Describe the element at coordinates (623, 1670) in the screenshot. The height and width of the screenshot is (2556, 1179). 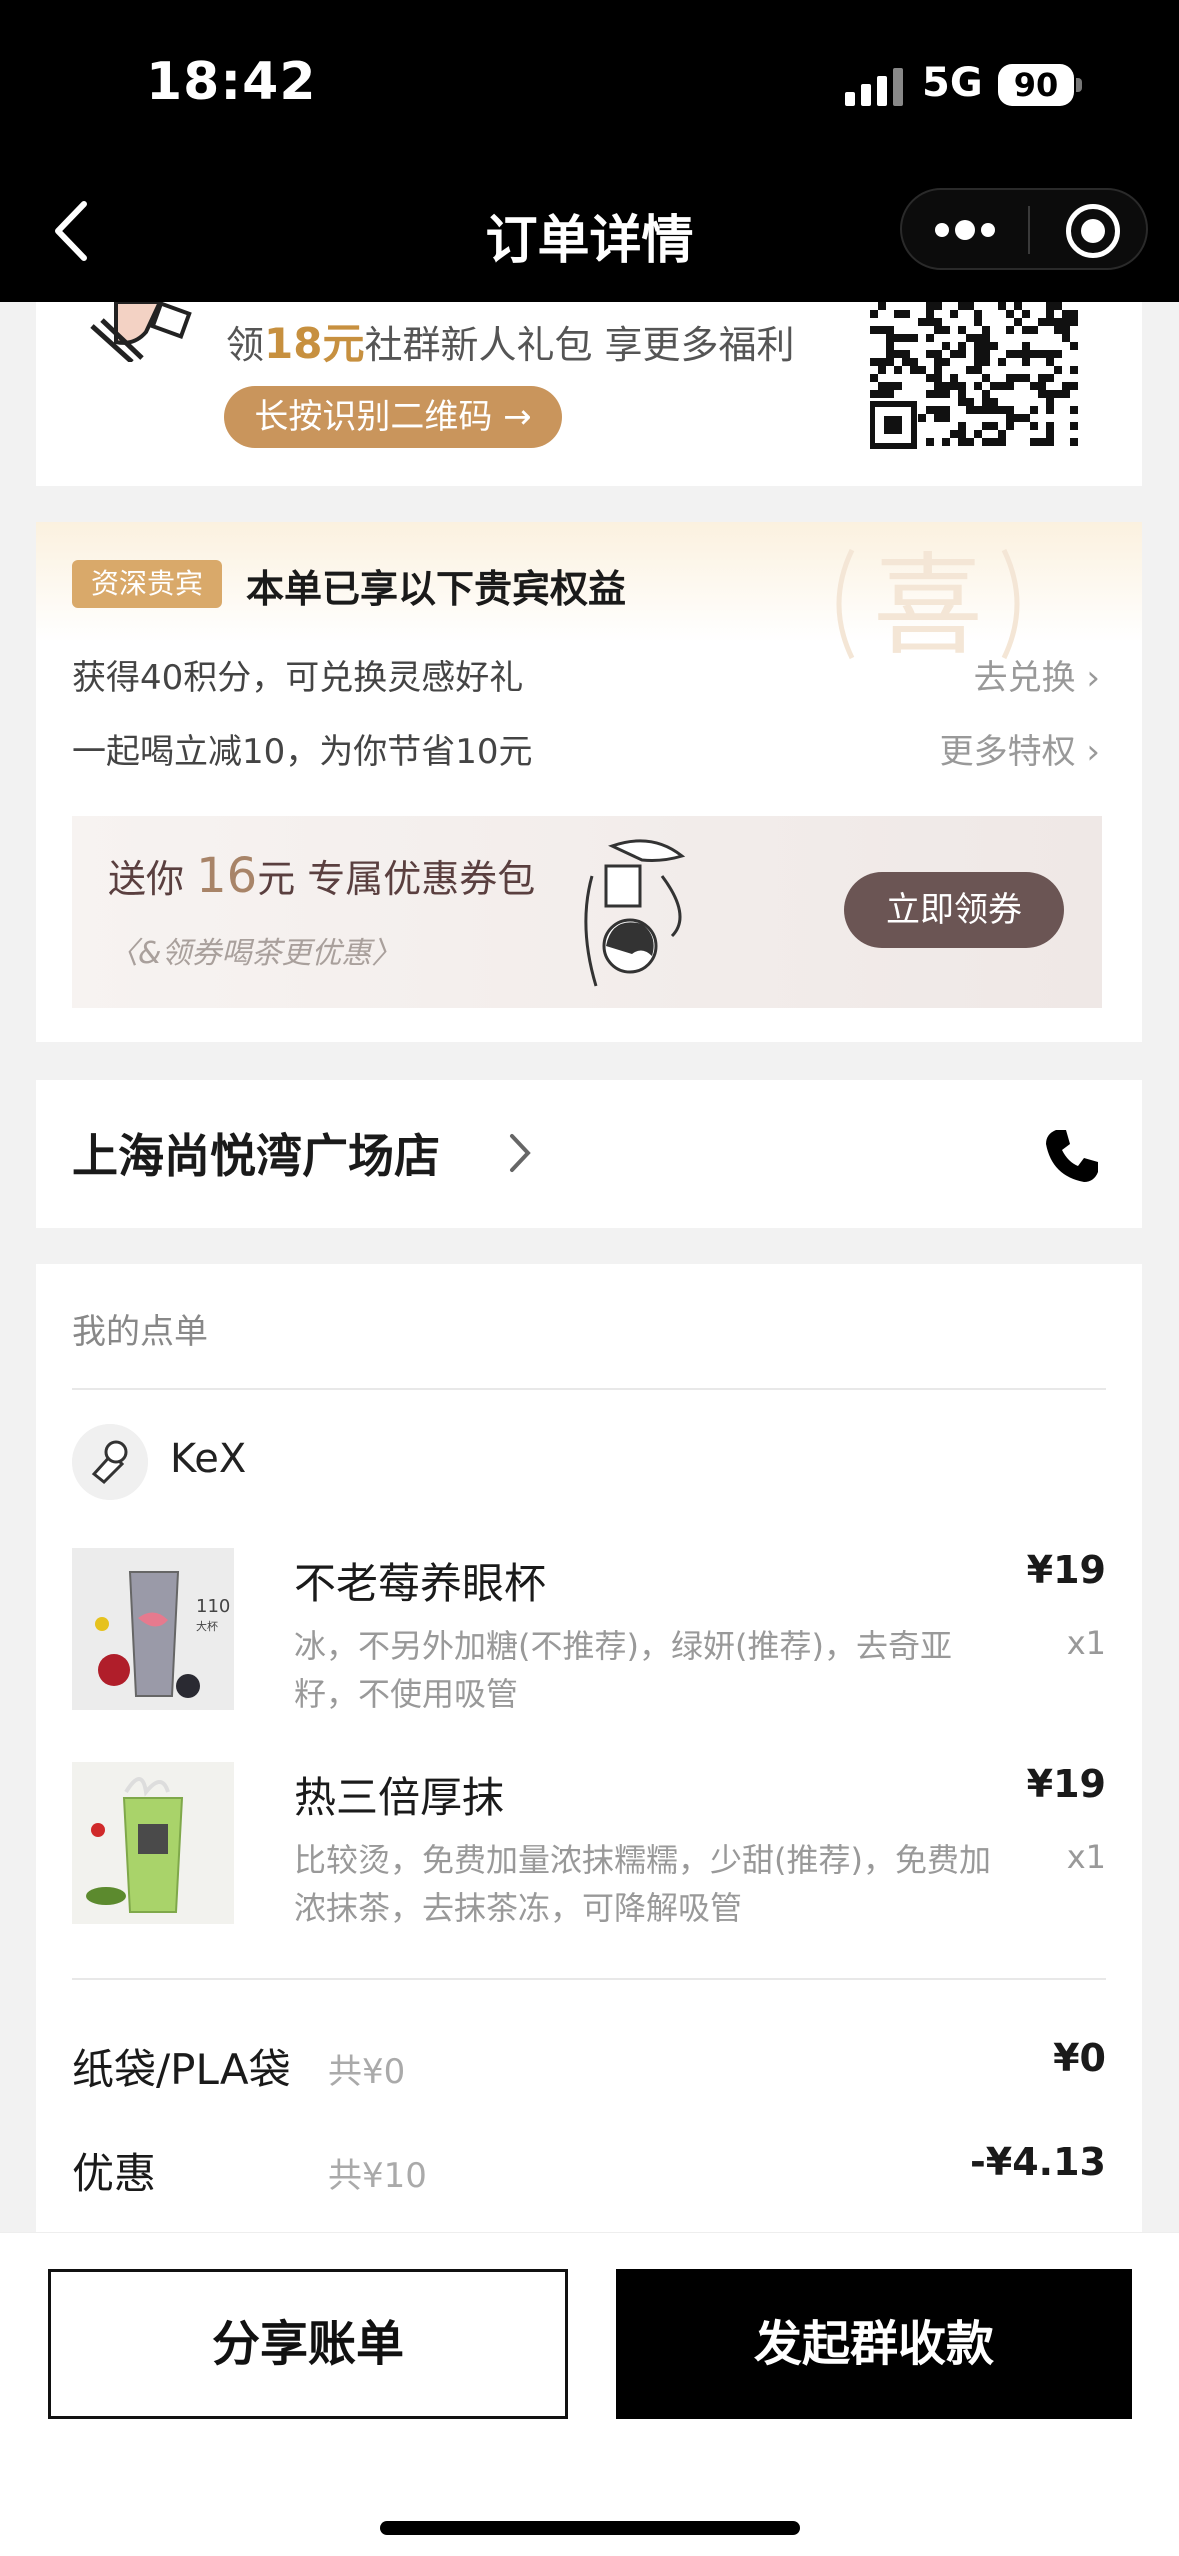
I see `item-options: 冰，不另外加糖(不推荐)，绿妍(推荐)，去奇亚籽，不使用吸管` at that location.